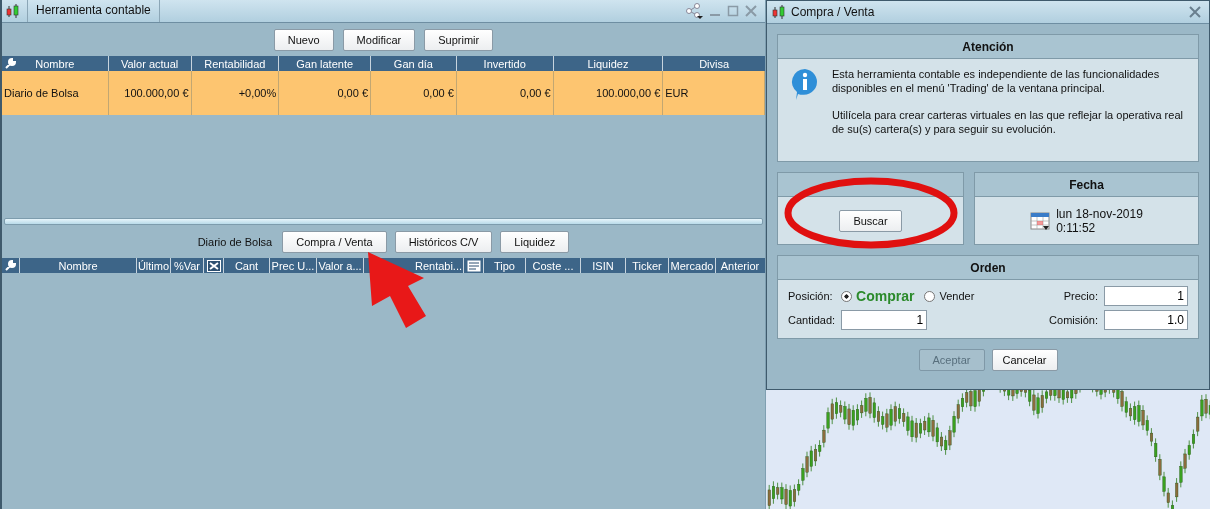 This screenshot has width=1210, height=509. I want to click on table-row: Diario de Bolsa 100.000,00 € +0,00% 0,00 € 0,00 € 0,00 € 100.000,00 € EUR, so click(383, 93).